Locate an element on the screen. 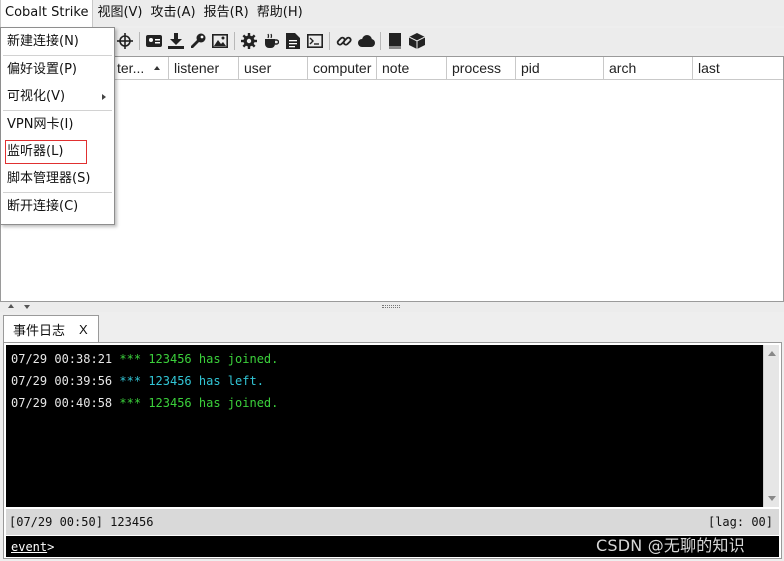 The height and width of the screenshot is (561, 784). menu-item-disconnect: 断开连接(C) is located at coordinates (57, 206).